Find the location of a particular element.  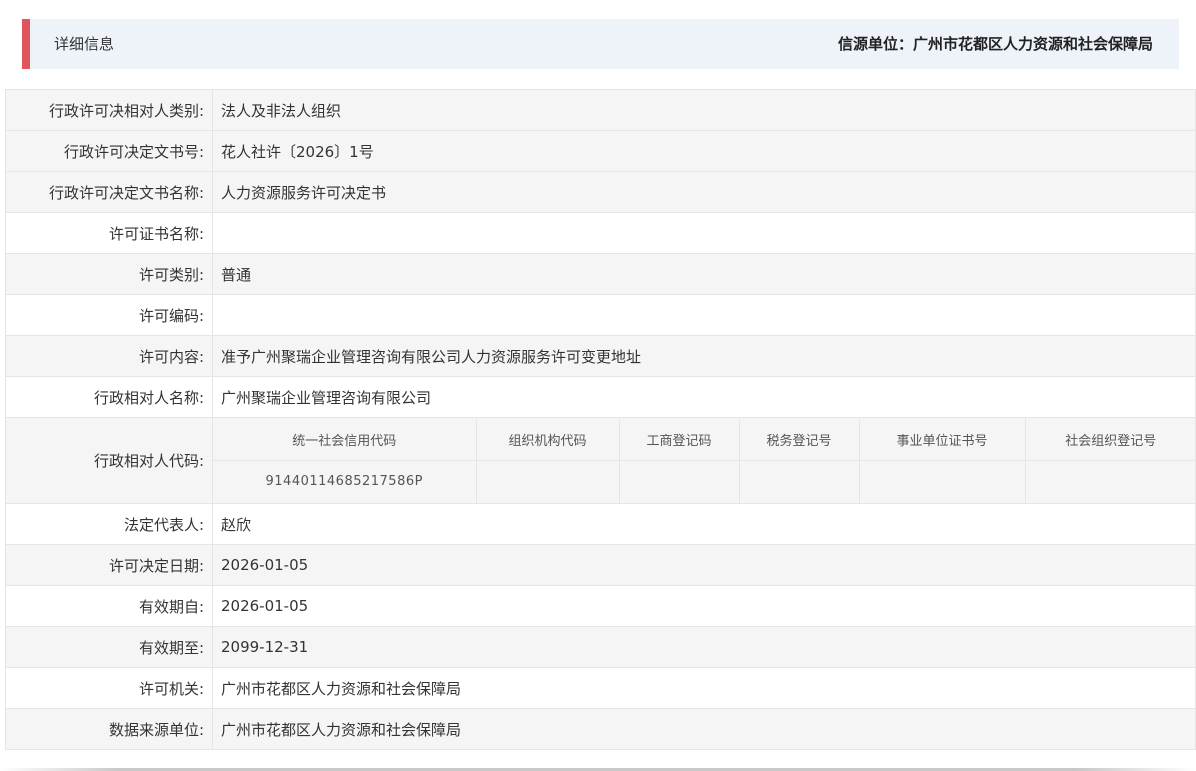

table-row: 行政许可决定文书名称: 人力资源服务许可决定书 is located at coordinates (600, 192).